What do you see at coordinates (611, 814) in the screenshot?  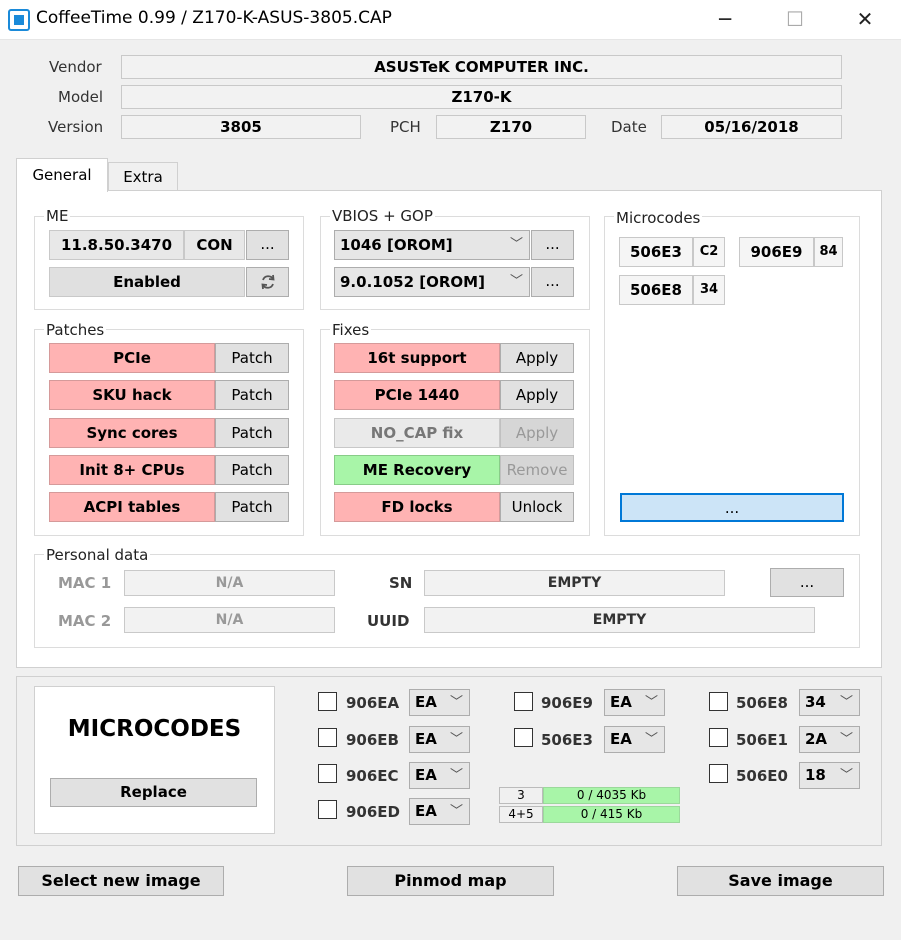 I see `region-usage: 0 / 415 Kb` at bounding box center [611, 814].